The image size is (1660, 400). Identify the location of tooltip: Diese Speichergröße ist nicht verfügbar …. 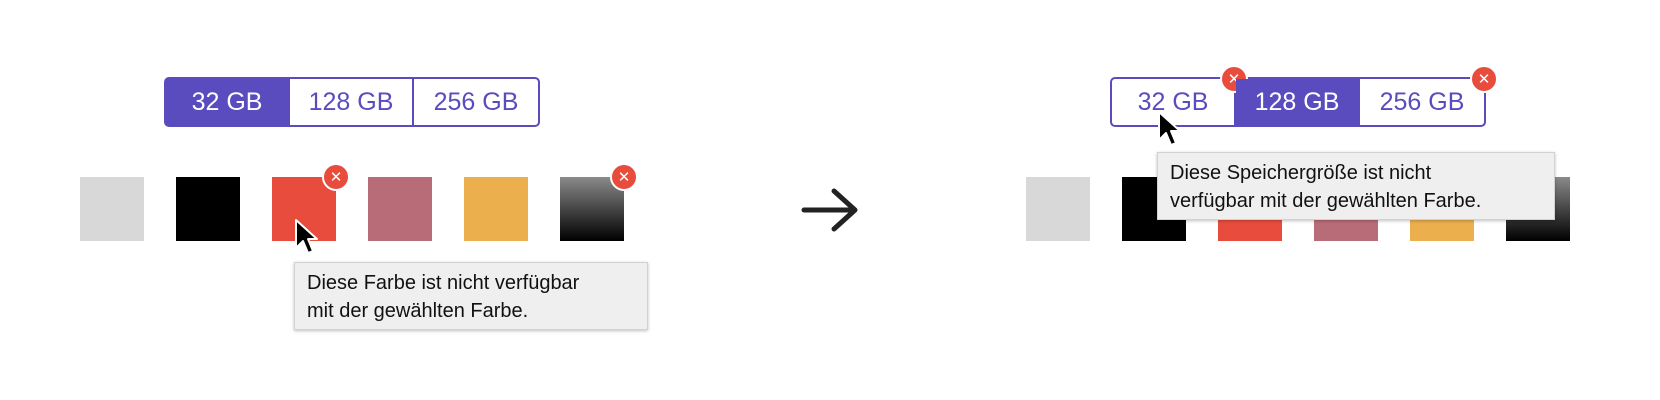
(1356, 186).